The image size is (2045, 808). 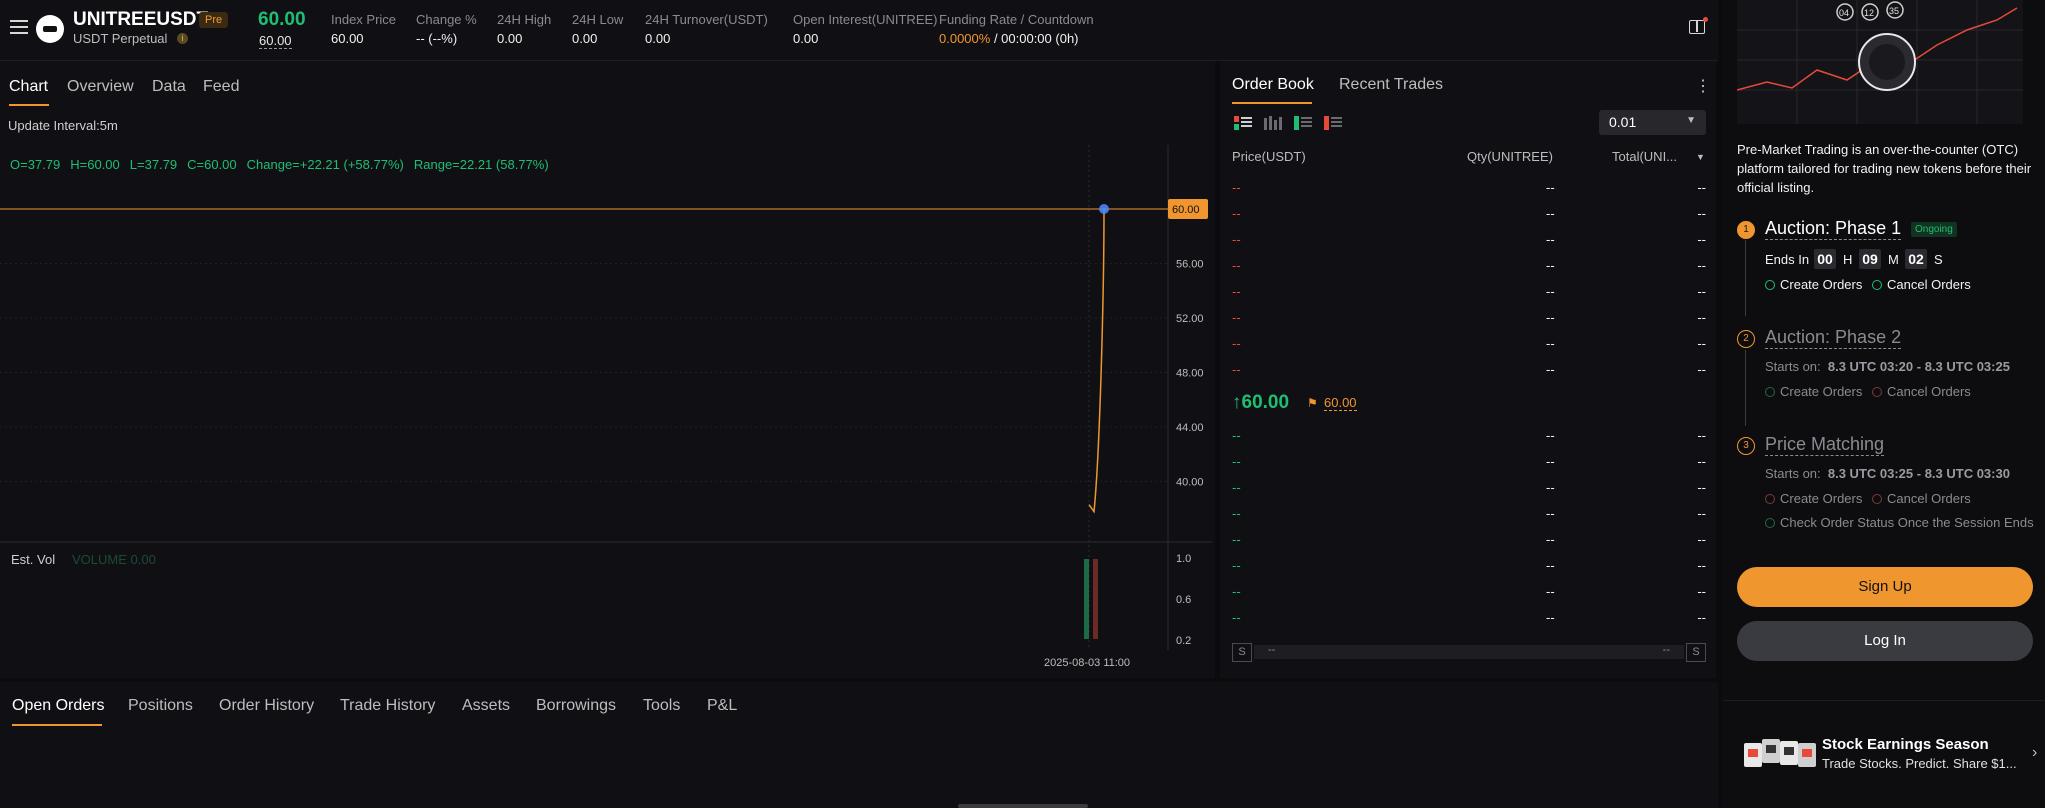 What do you see at coordinates (1190, 428) in the screenshot?
I see `price-tick-label: 44.00` at bounding box center [1190, 428].